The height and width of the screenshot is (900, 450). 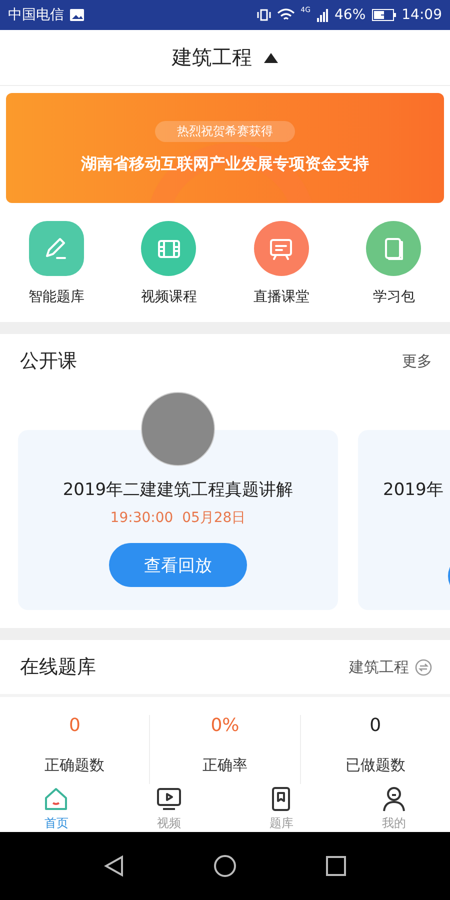 I want to click on wifi-icon, so click(x=285, y=15).